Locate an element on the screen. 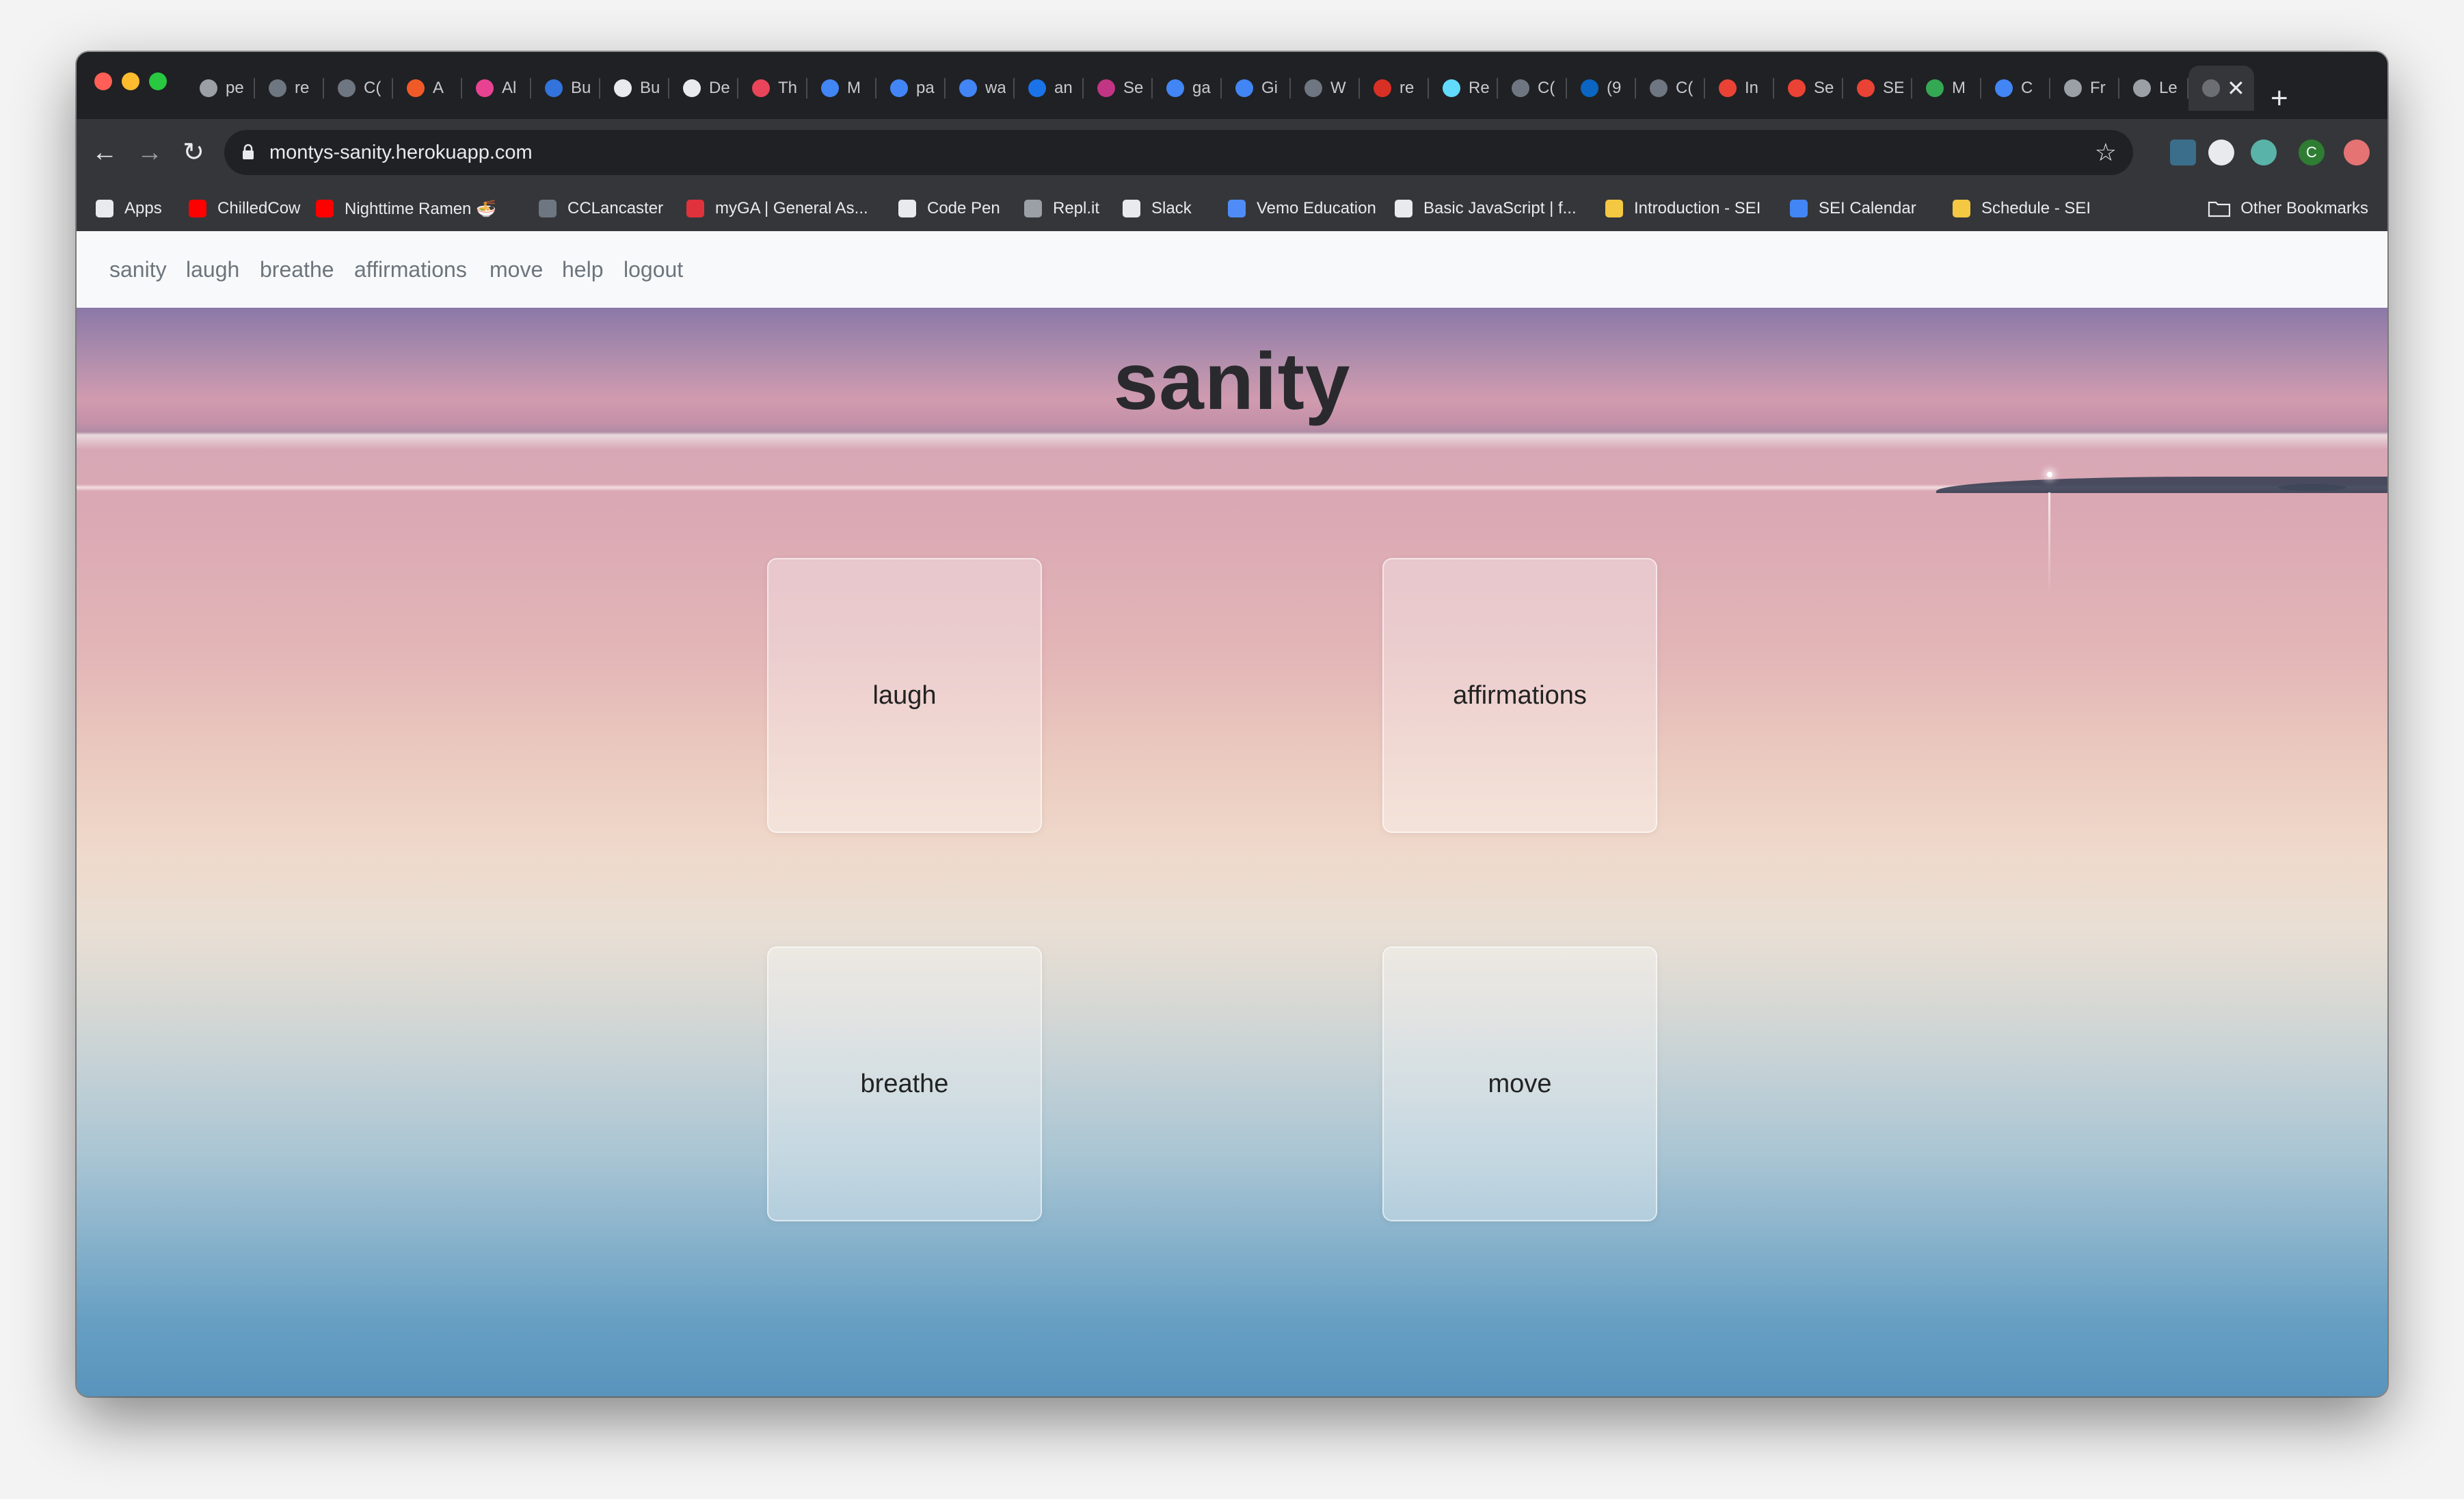 This screenshot has width=2464, height=1499. card-move: move is located at coordinates (1519, 1083).